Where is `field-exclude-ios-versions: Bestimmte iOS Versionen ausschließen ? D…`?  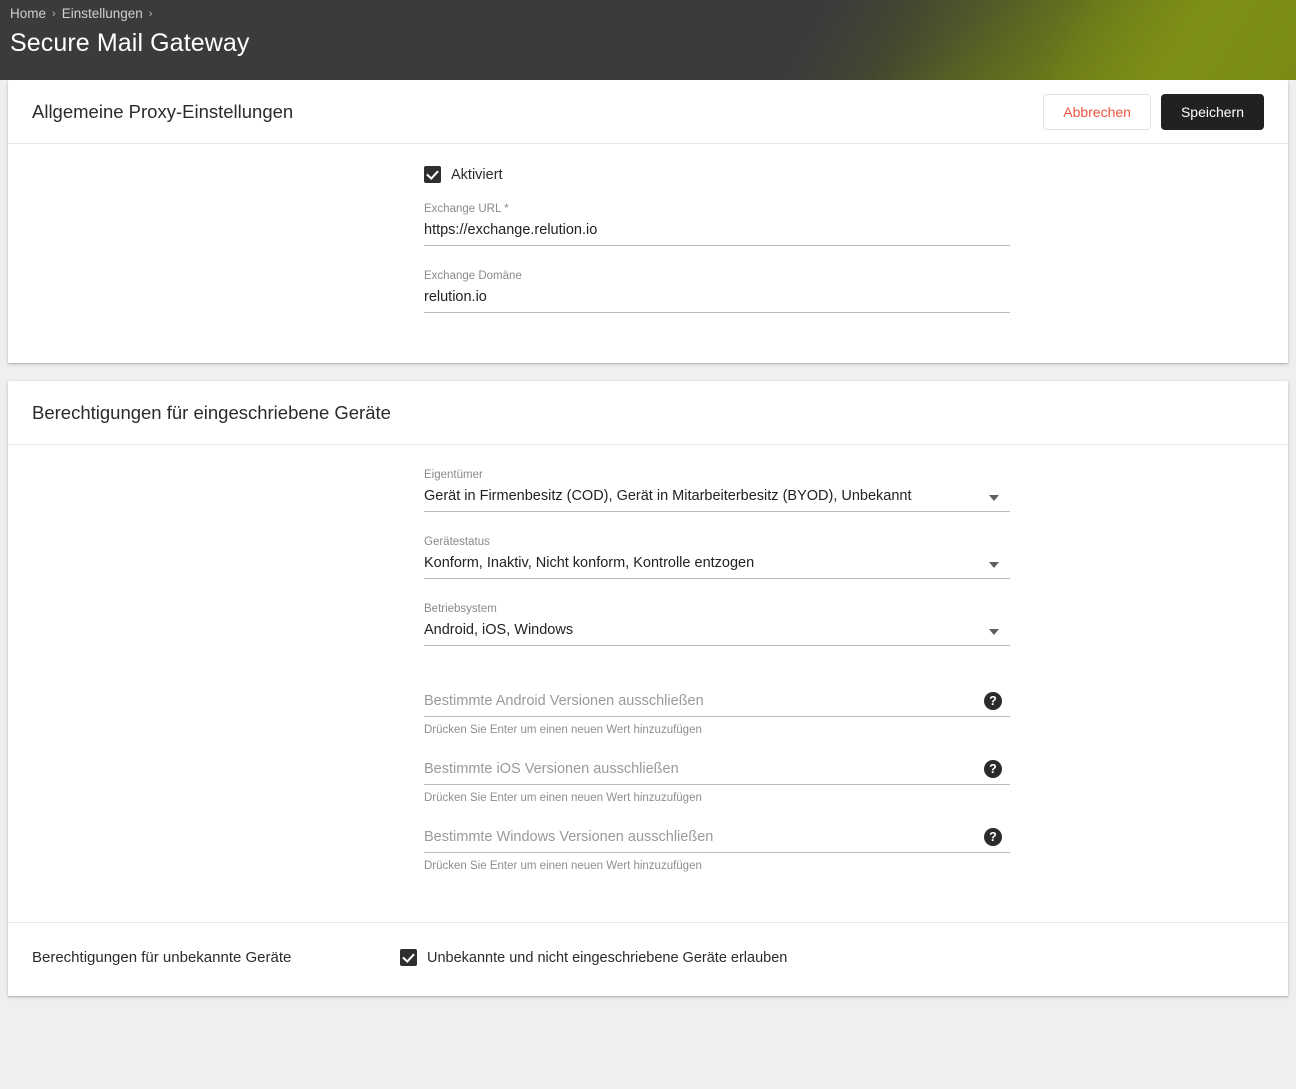 field-exclude-ios-versions: Bestimmte iOS Versionen ausschließen ? D… is located at coordinates (717, 782).